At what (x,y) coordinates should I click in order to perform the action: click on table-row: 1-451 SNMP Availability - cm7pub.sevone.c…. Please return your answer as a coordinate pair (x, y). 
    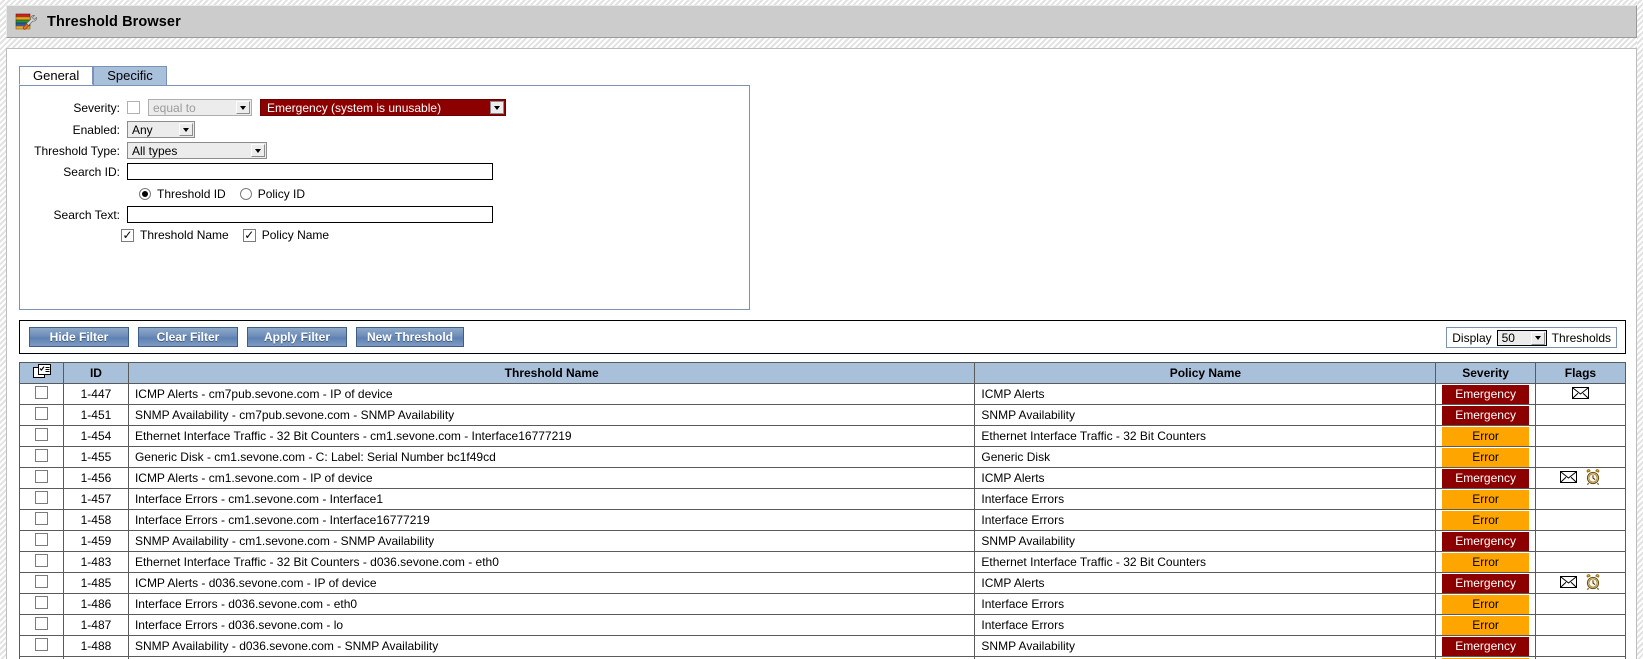
    Looking at the image, I should click on (823, 415).